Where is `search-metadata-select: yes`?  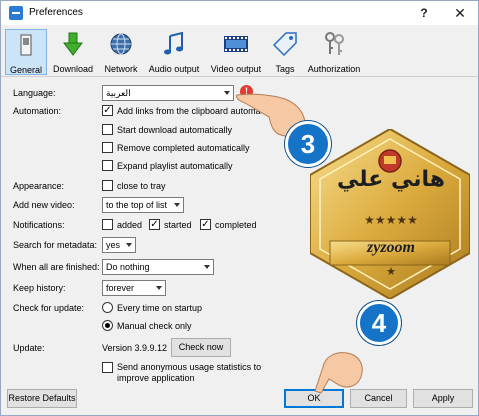 search-metadata-select: yes is located at coordinates (119, 245).